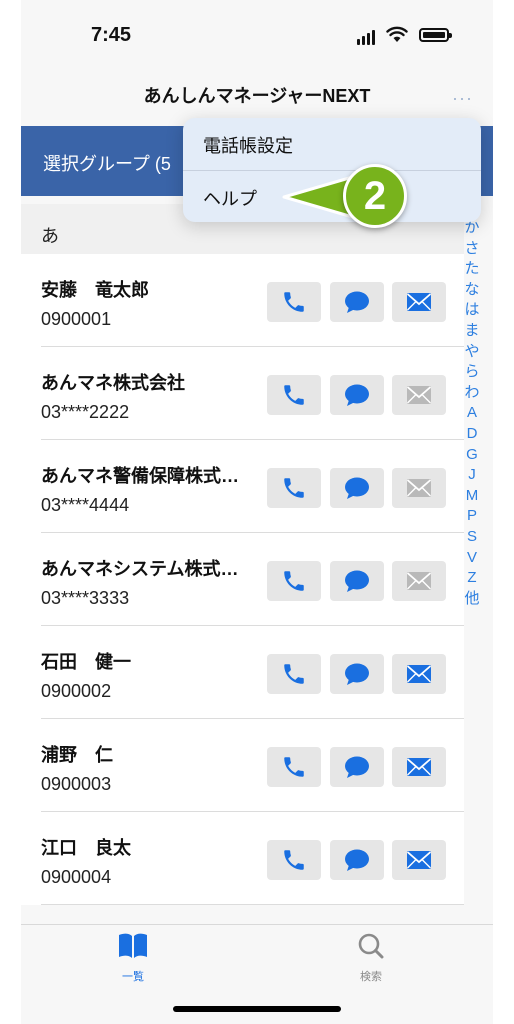 The image size is (514, 1024). I want to click on index-letter: Z, so click(471, 578).